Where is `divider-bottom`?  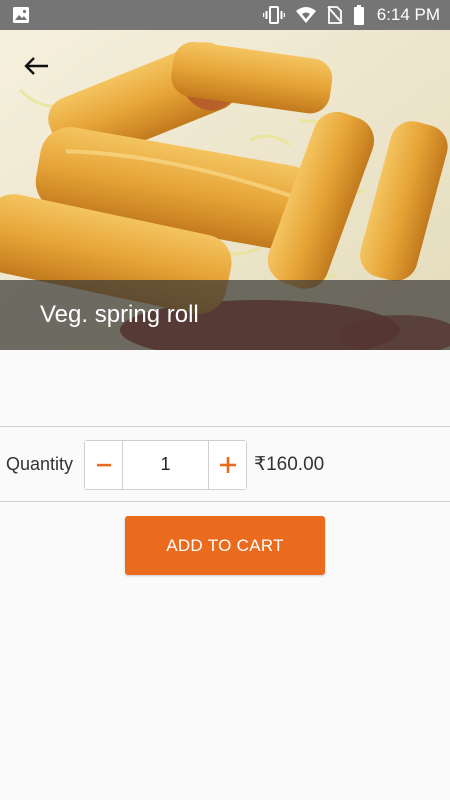
divider-bottom is located at coordinates (225, 501).